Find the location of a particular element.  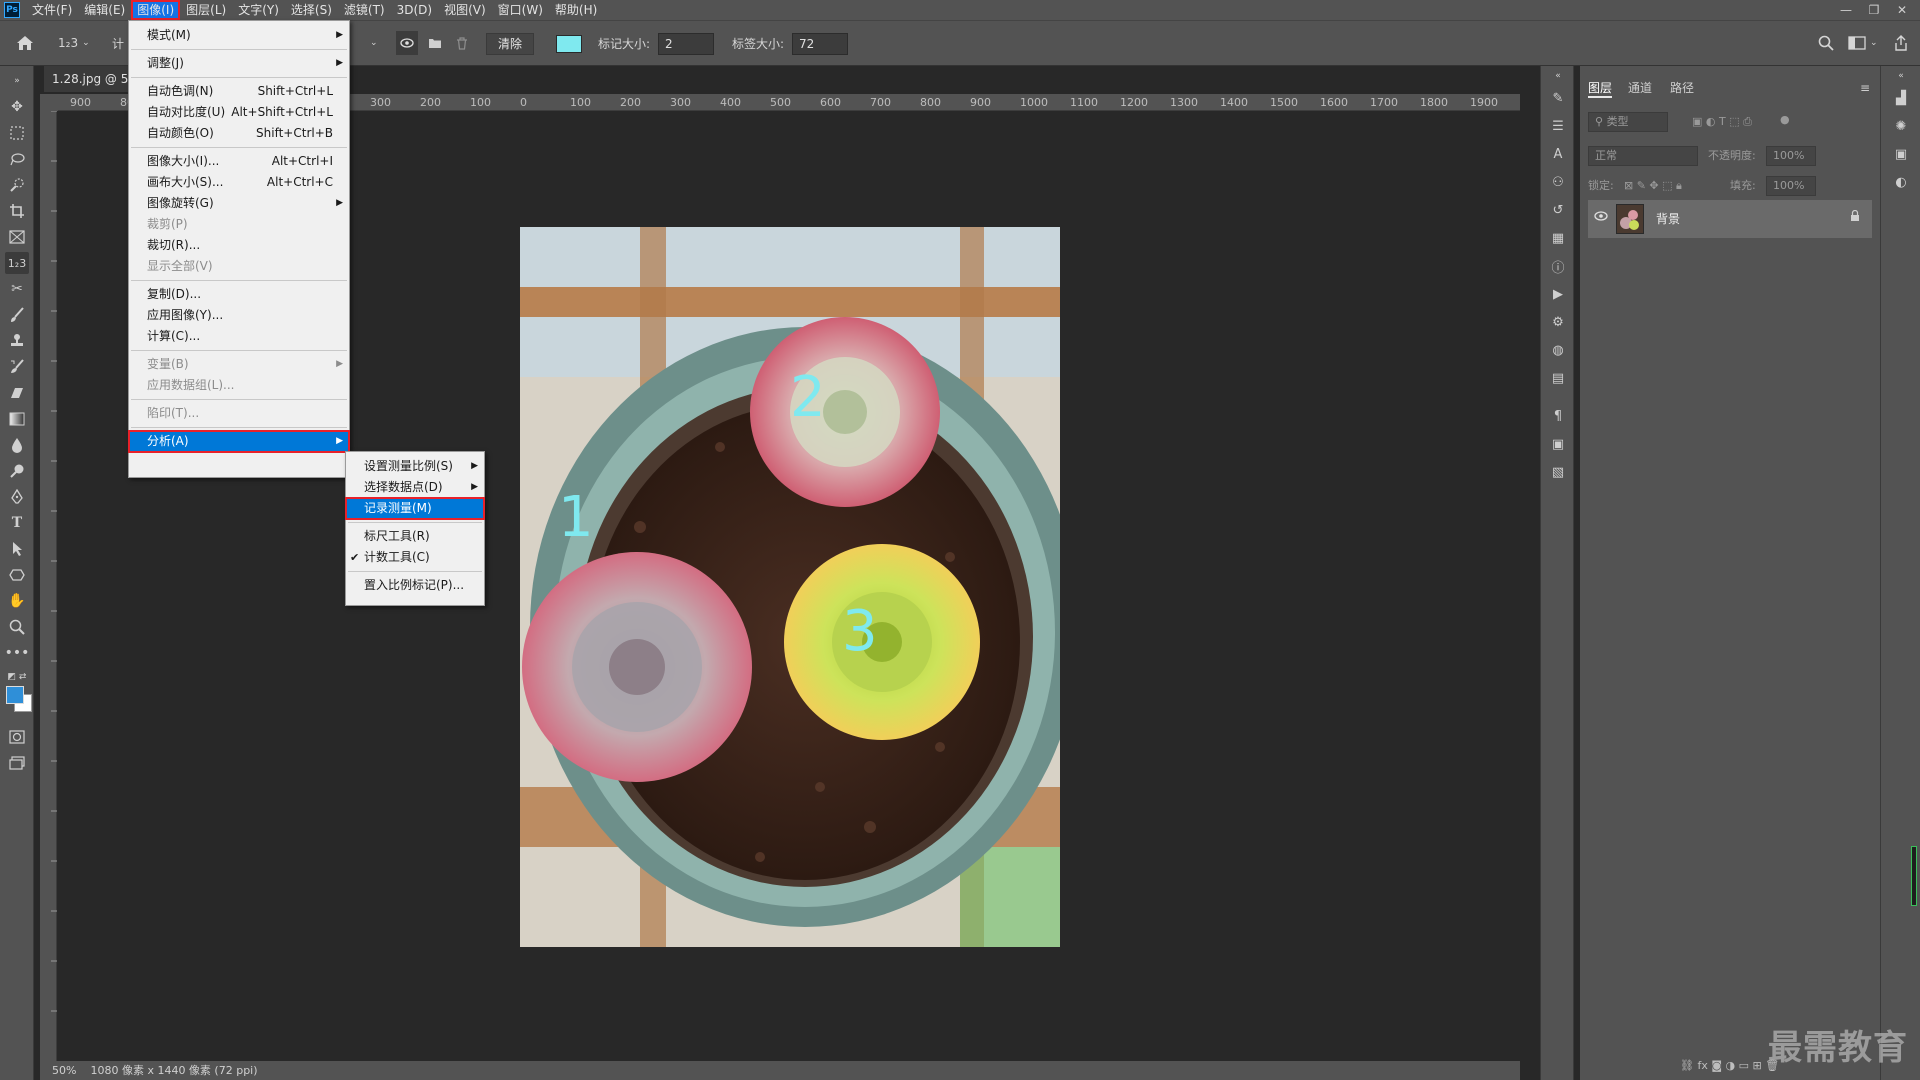

brush-tool-icon is located at coordinates (17, 315).